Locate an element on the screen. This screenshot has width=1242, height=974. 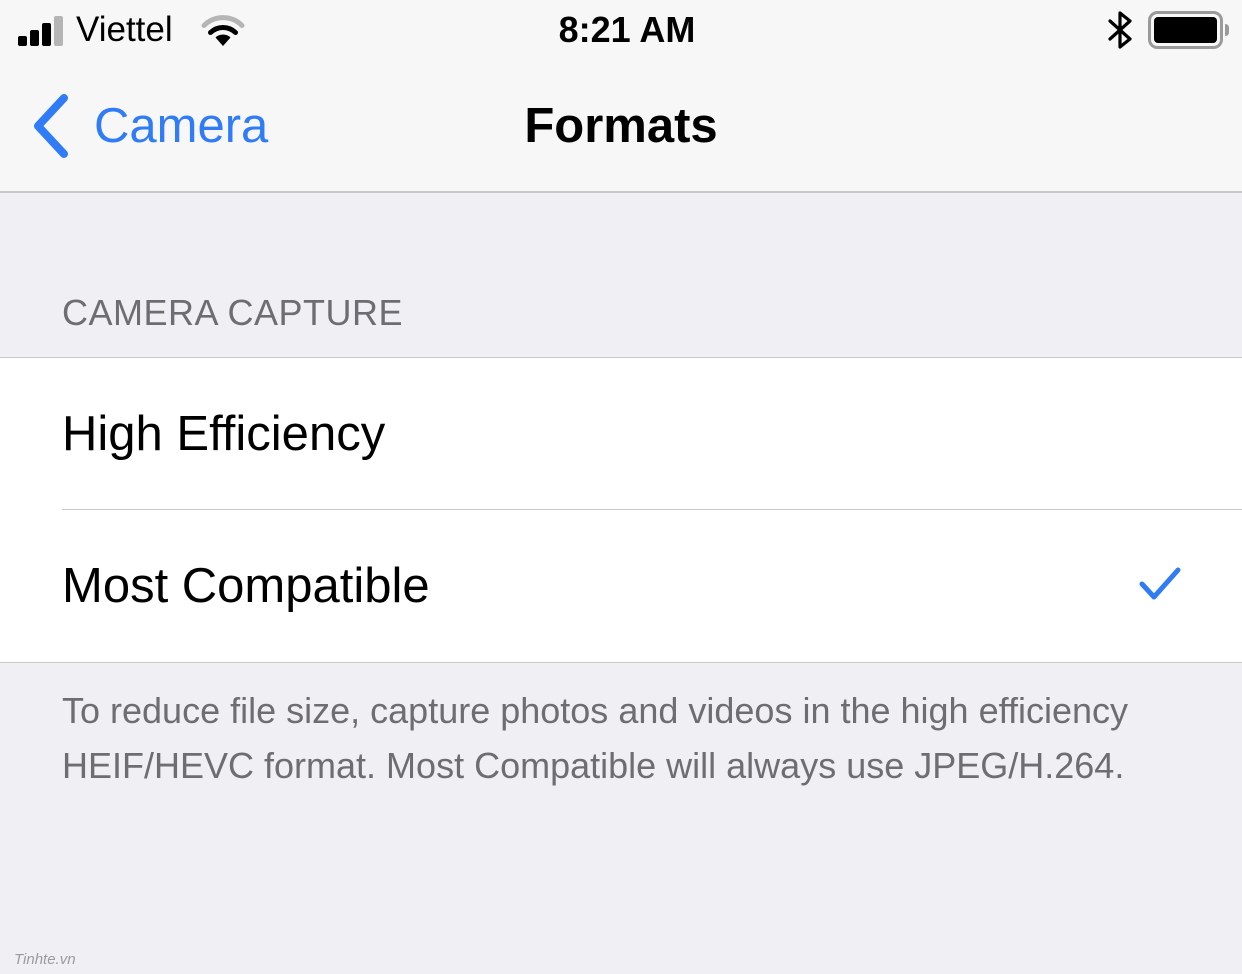
section-header: CAMERA CAPTURE is located at coordinates (233, 312).